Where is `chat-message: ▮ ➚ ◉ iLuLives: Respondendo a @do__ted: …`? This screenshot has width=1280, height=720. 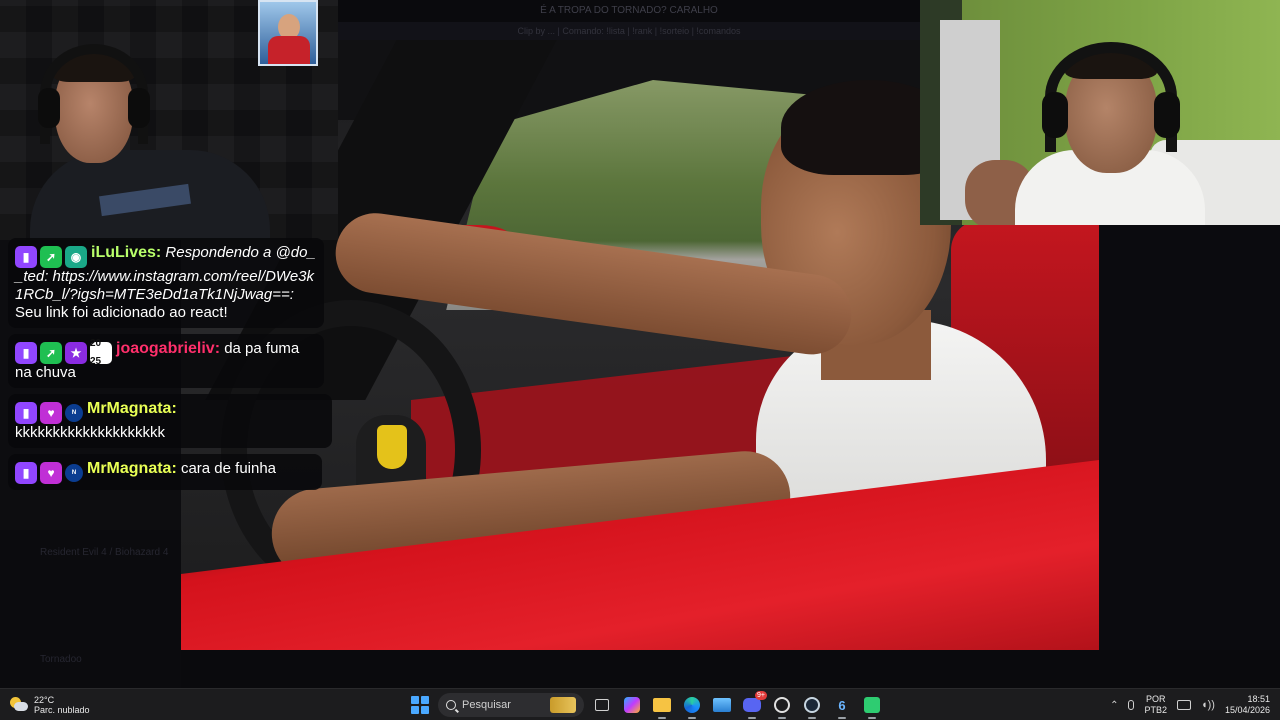 chat-message: ▮ ➚ ◉ iLuLives: Respondendo a @do__ted: … is located at coordinates (166, 283).